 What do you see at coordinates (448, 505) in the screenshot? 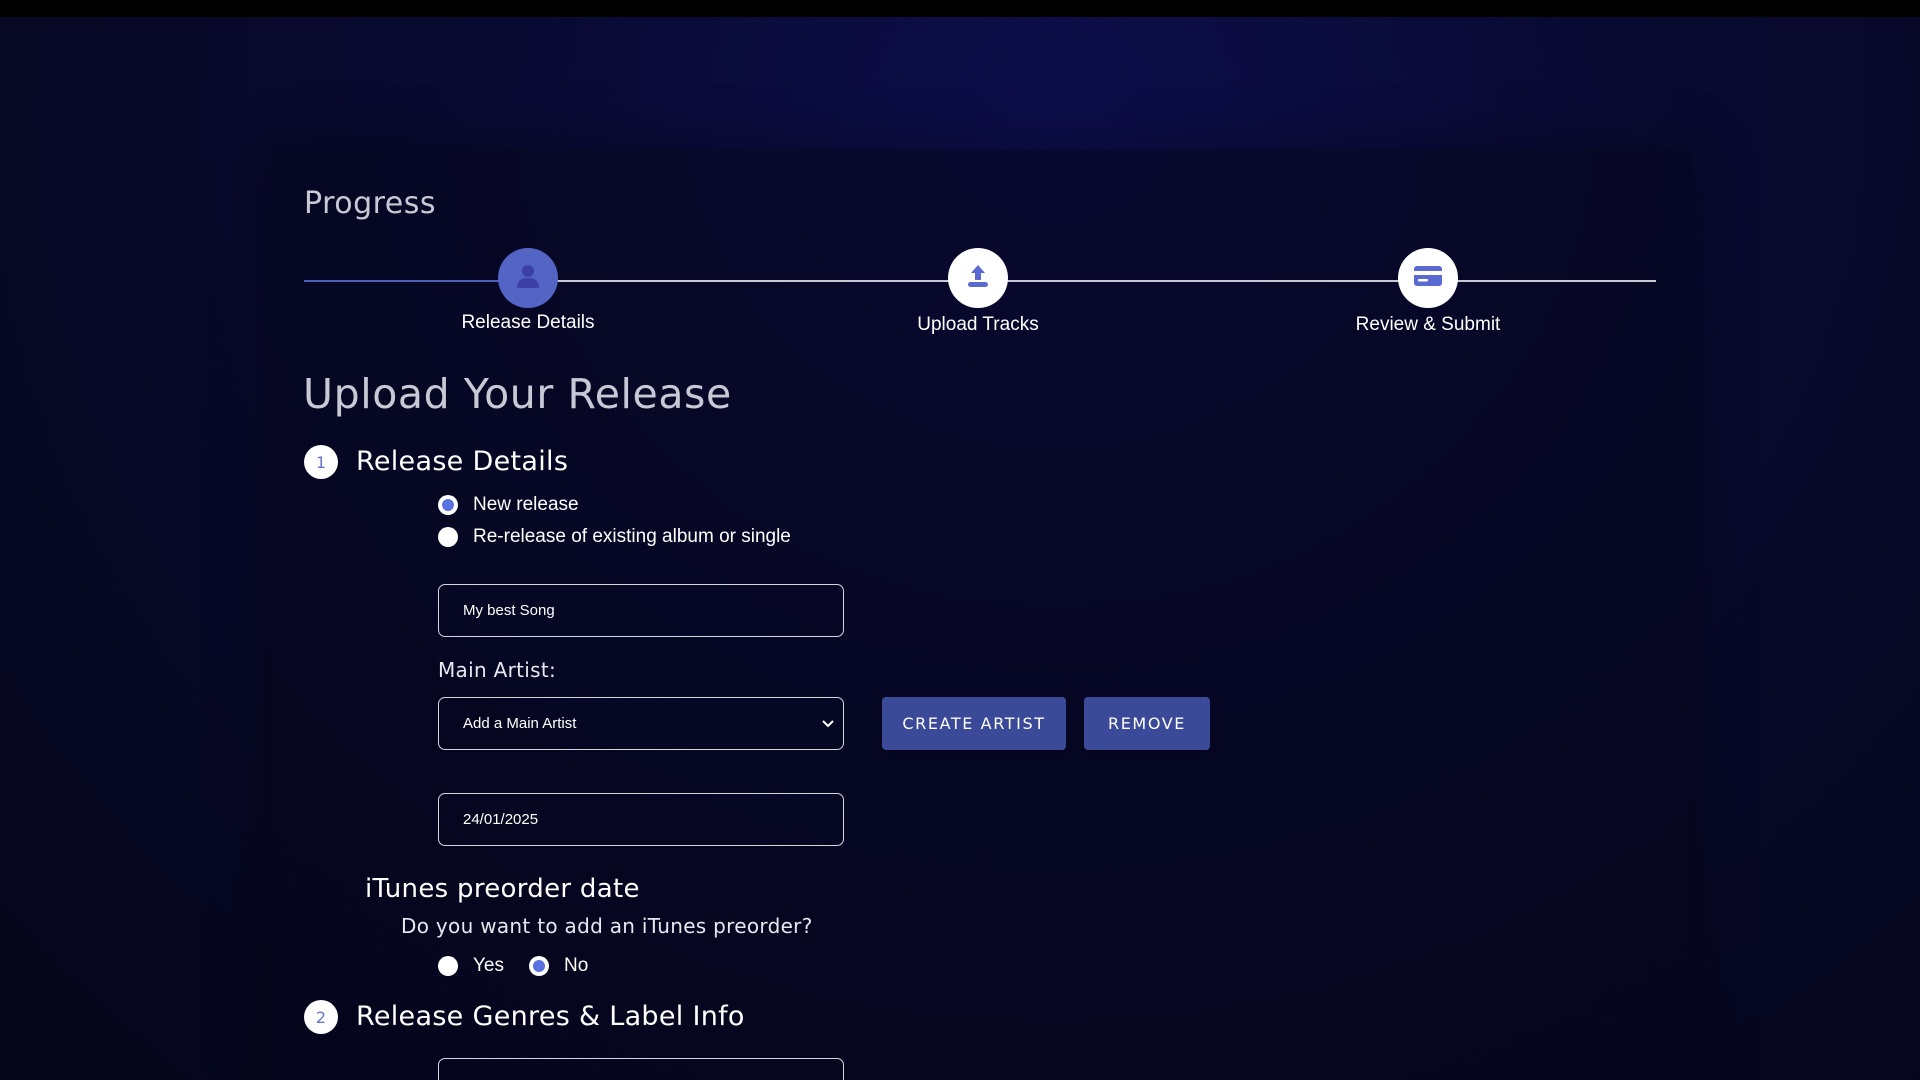
I see `radio-button-new-release` at bounding box center [448, 505].